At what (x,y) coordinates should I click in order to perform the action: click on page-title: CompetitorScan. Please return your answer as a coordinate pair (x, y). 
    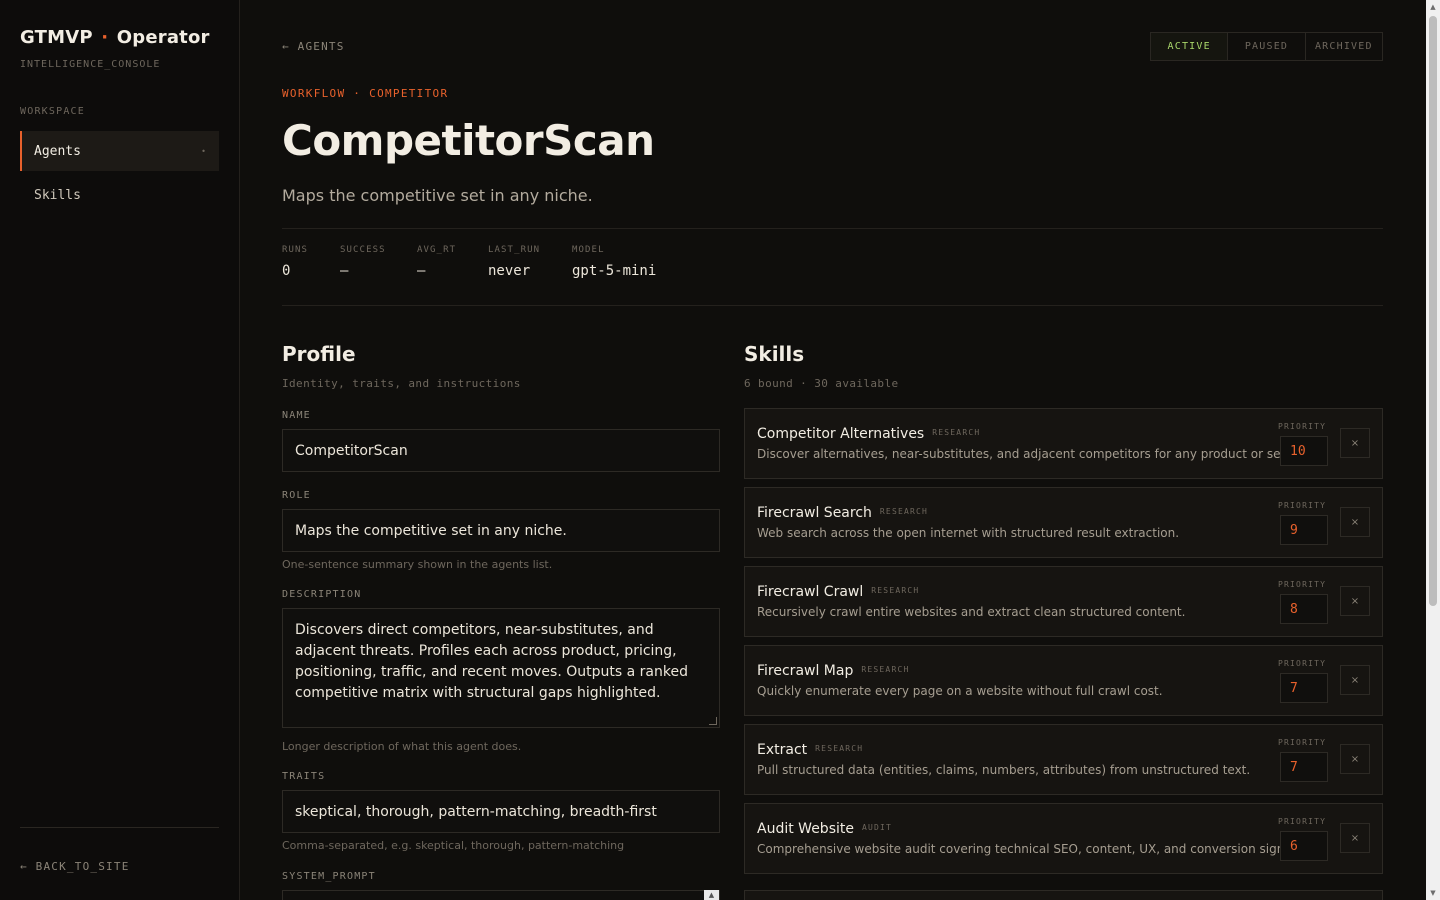
    Looking at the image, I should click on (468, 140).